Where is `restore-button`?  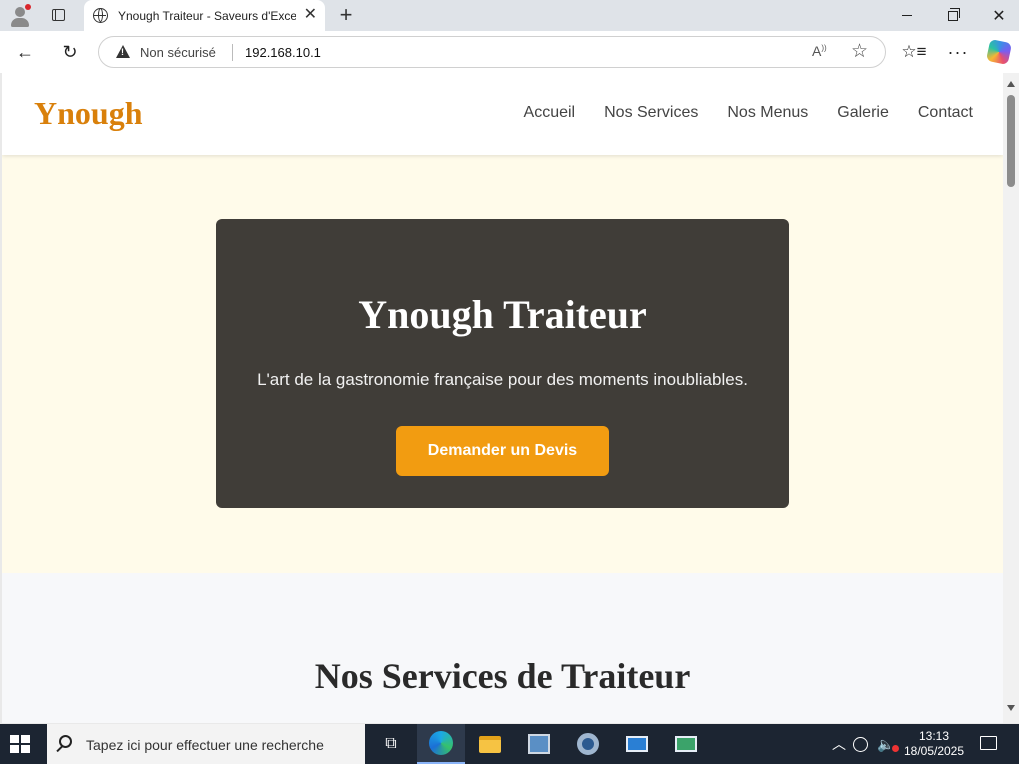
restore-button is located at coordinates (953, 15).